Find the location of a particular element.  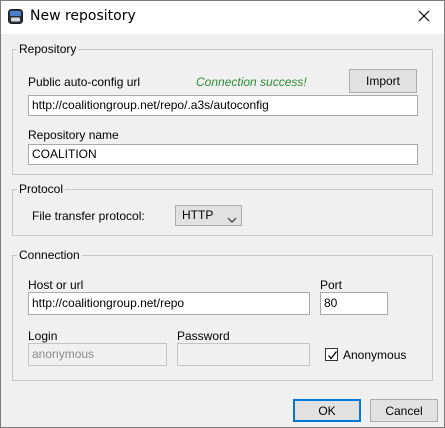

login-label: Login is located at coordinates (43, 336).